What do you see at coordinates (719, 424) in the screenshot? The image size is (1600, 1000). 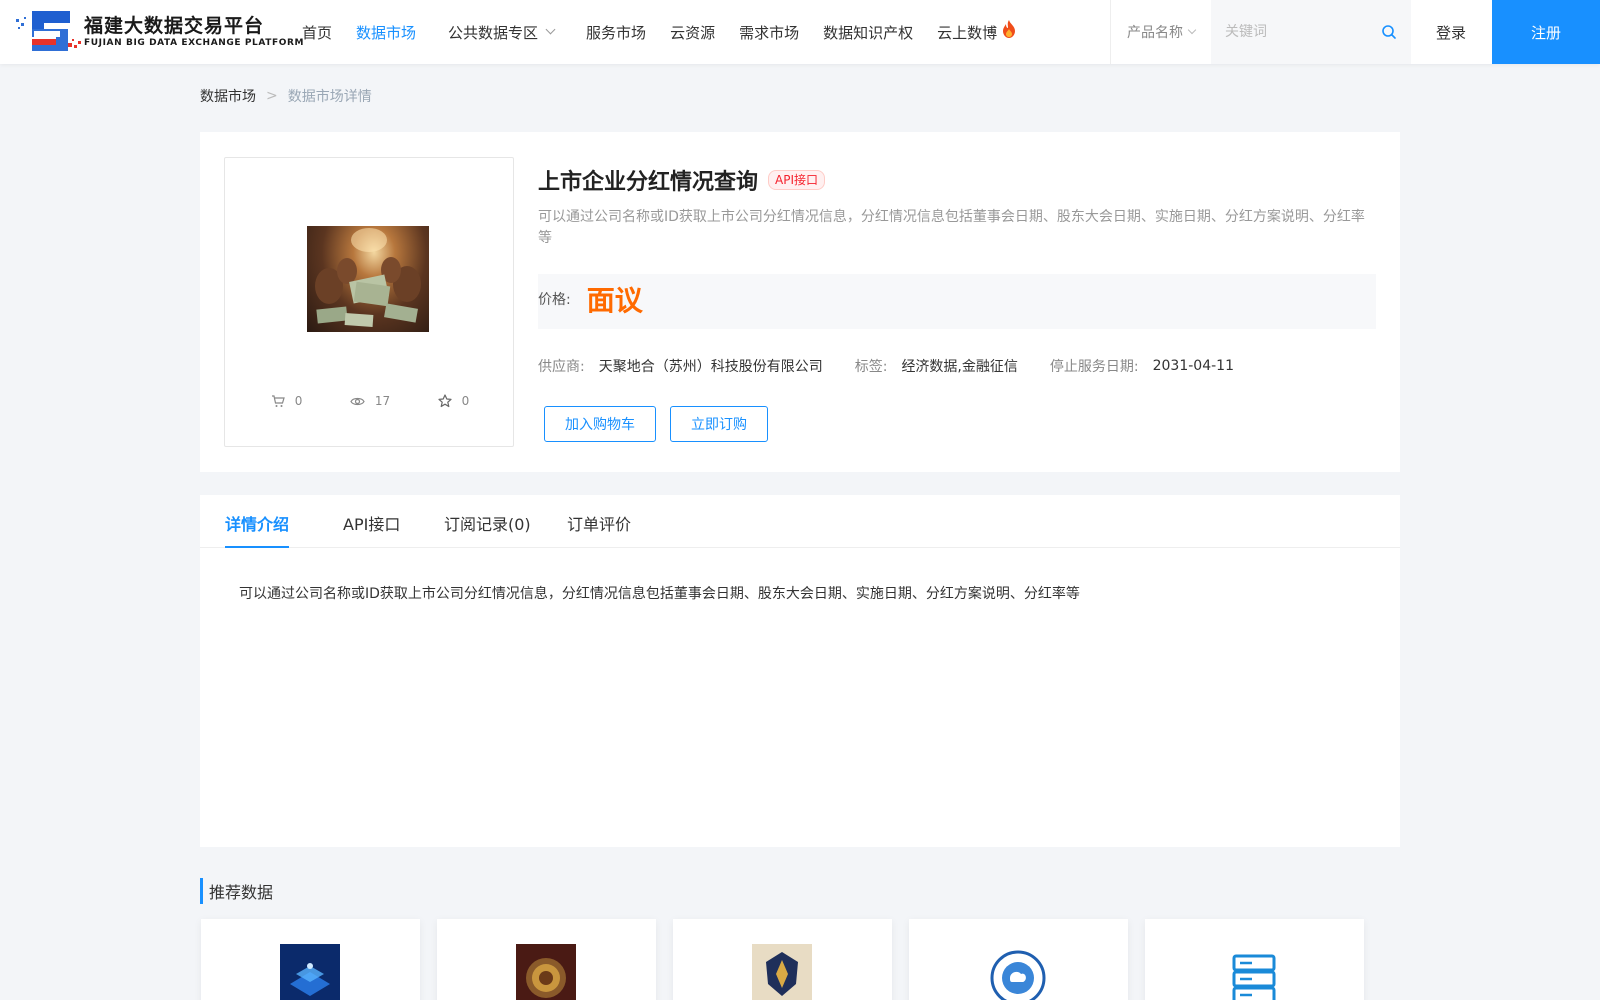 I see `subscribe-button: 立即订购` at bounding box center [719, 424].